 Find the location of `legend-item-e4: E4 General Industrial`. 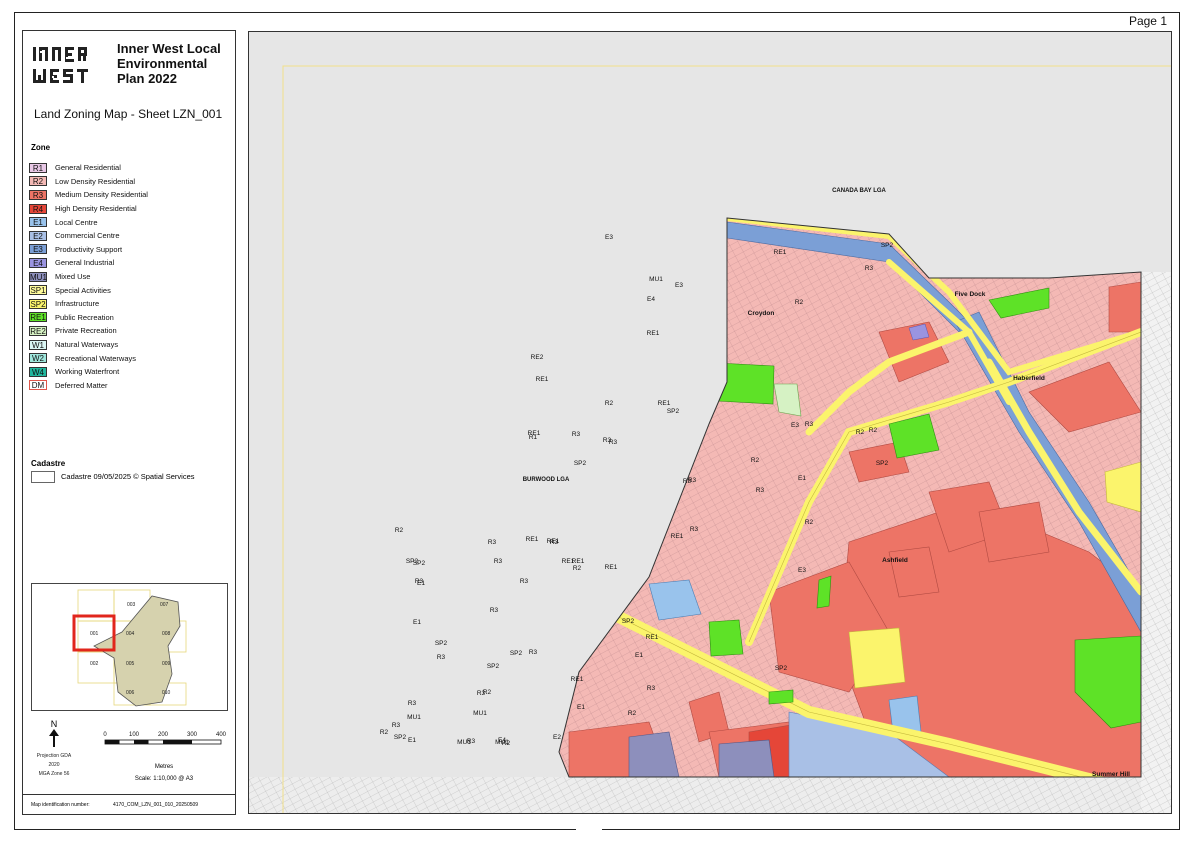

legend-item-e4: E4 General Industrial is located at coordinates (88, 263).